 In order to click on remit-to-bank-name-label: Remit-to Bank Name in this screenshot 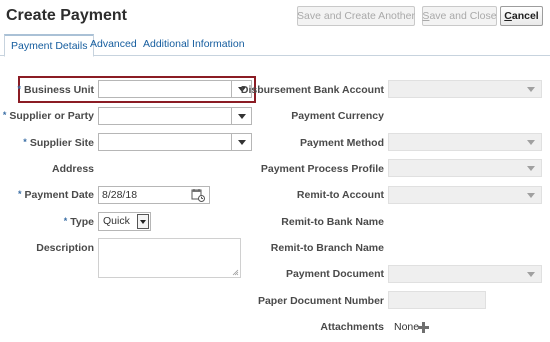, I will do `click(332, 222)`.